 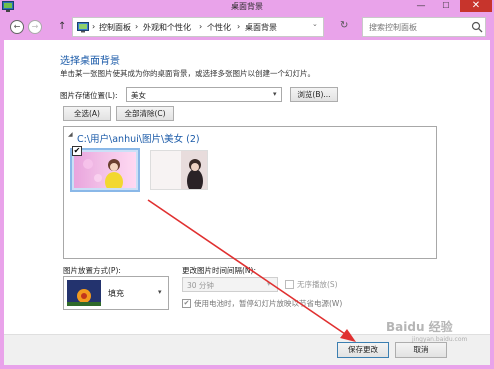 What do you see at coordinates (440, 339) in the screenshot?
I see `baidu-watermark-url: jingyan.baidu.com` at bounding box center [440, 339].